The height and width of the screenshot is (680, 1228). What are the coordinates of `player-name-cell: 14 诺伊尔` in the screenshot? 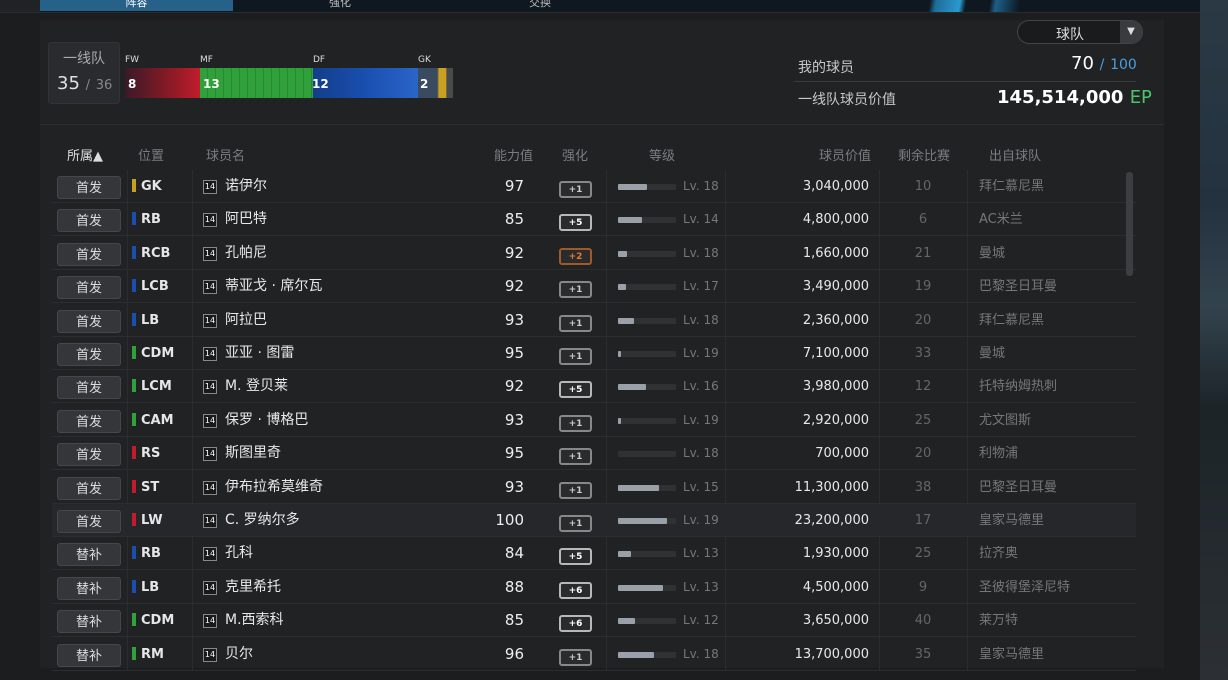 It's located at (235, 186).